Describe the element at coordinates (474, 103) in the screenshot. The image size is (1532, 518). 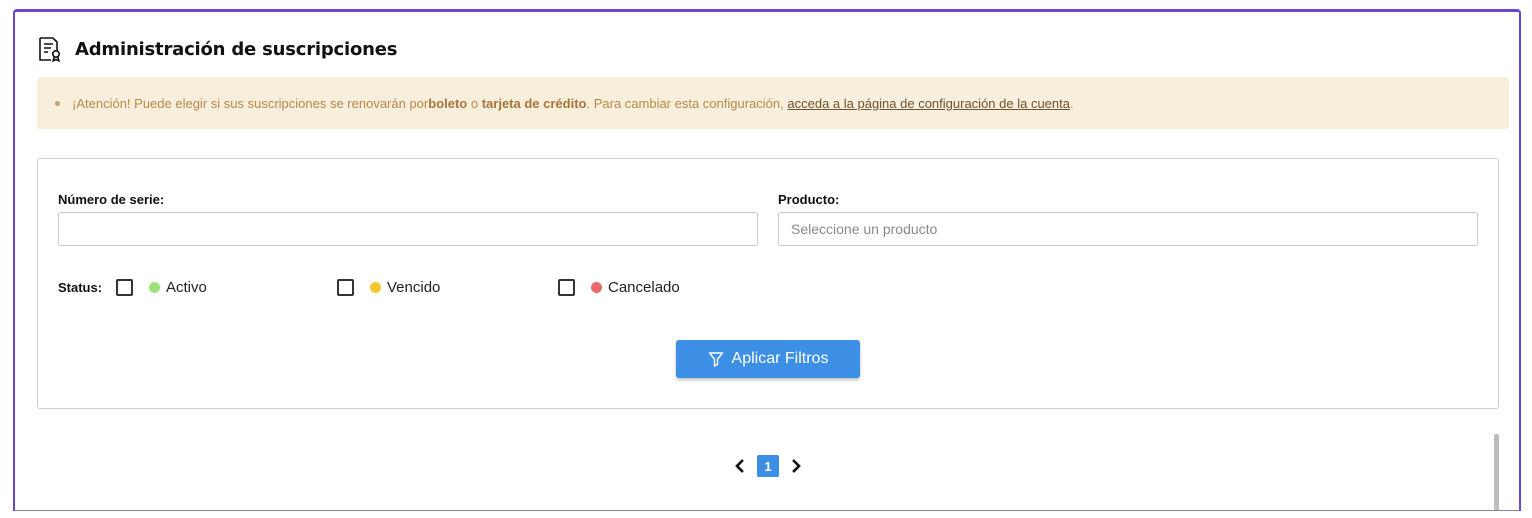
I see `alert-connector: o` at that location.